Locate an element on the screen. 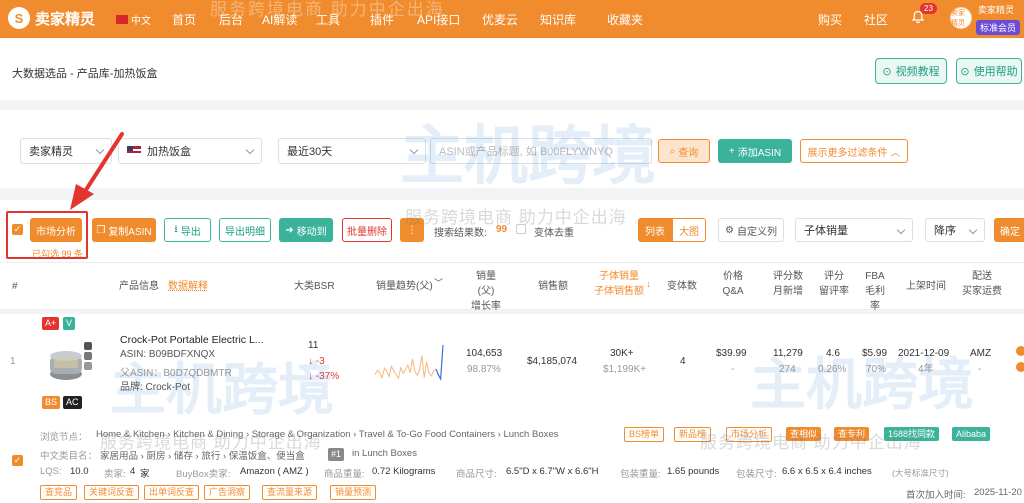 Image resolution: width=1024 pixels, height=503 pixels. bsr-rank: 11 is located at coordinates (313, 345).